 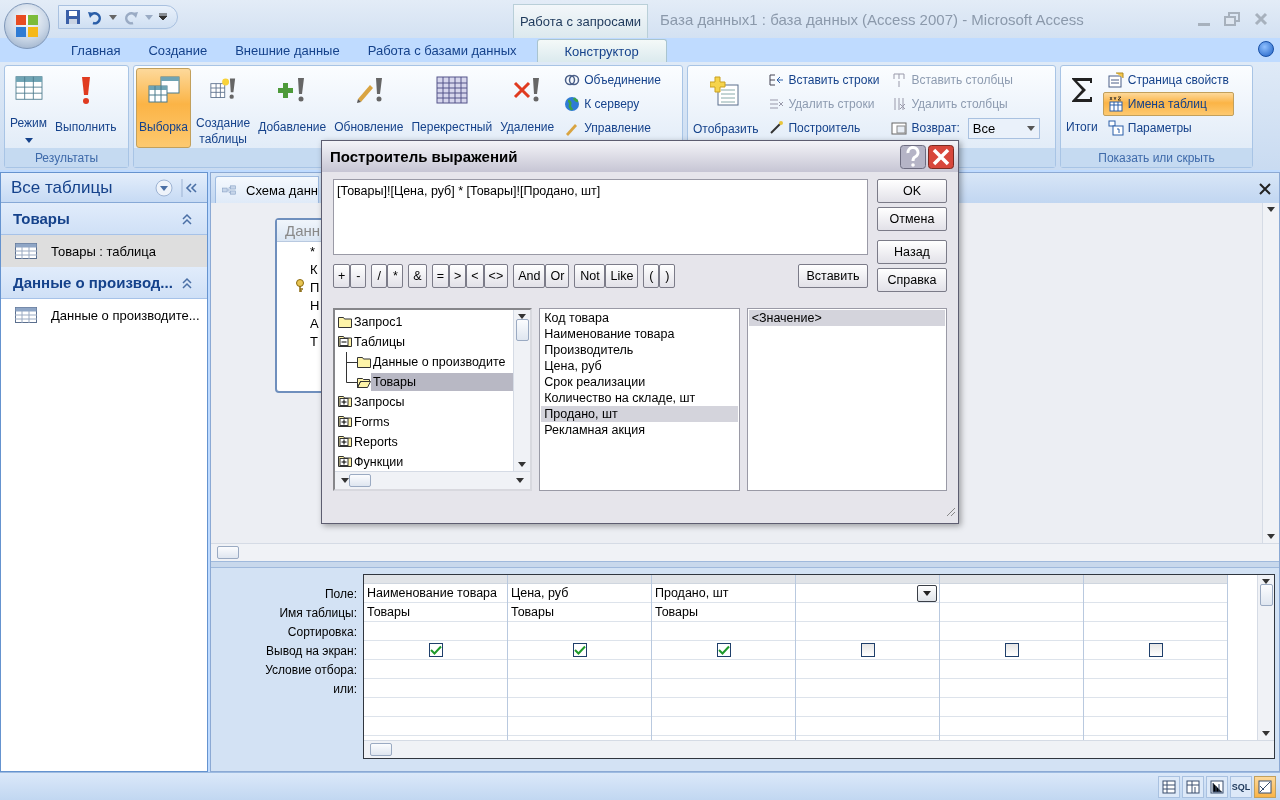 I want to click on document-tab: Схема данн, so click(x=267, y=189).